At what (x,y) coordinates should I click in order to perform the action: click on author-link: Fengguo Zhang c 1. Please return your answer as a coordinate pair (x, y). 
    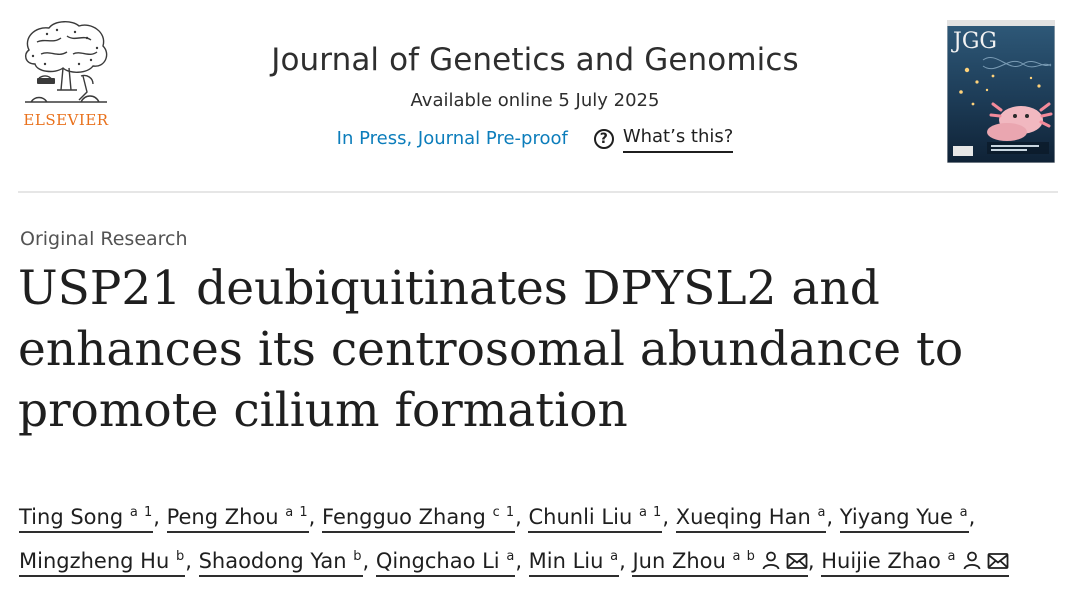
    Looking at the image, I should click on (419, 519).